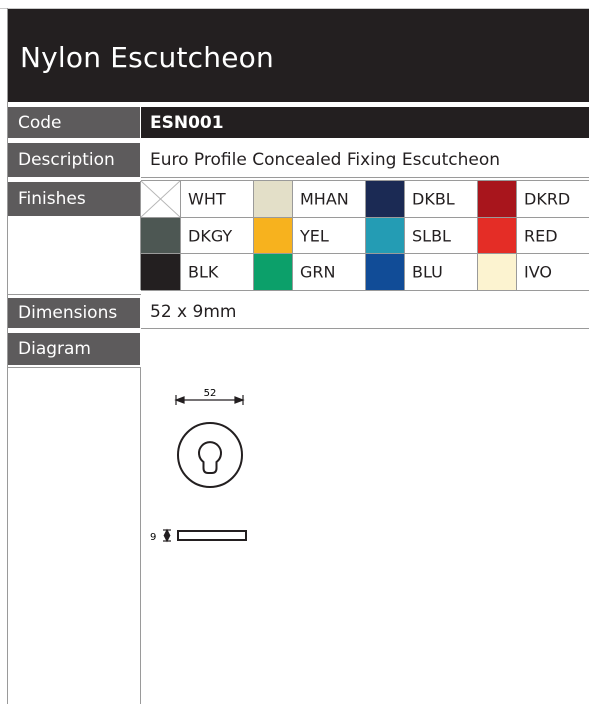 This screenshot has width=589, height=704. Describe the element at coordinates (147, 57) in the screenshot. I see `page-title: Nylon Escutcheon` at that location.